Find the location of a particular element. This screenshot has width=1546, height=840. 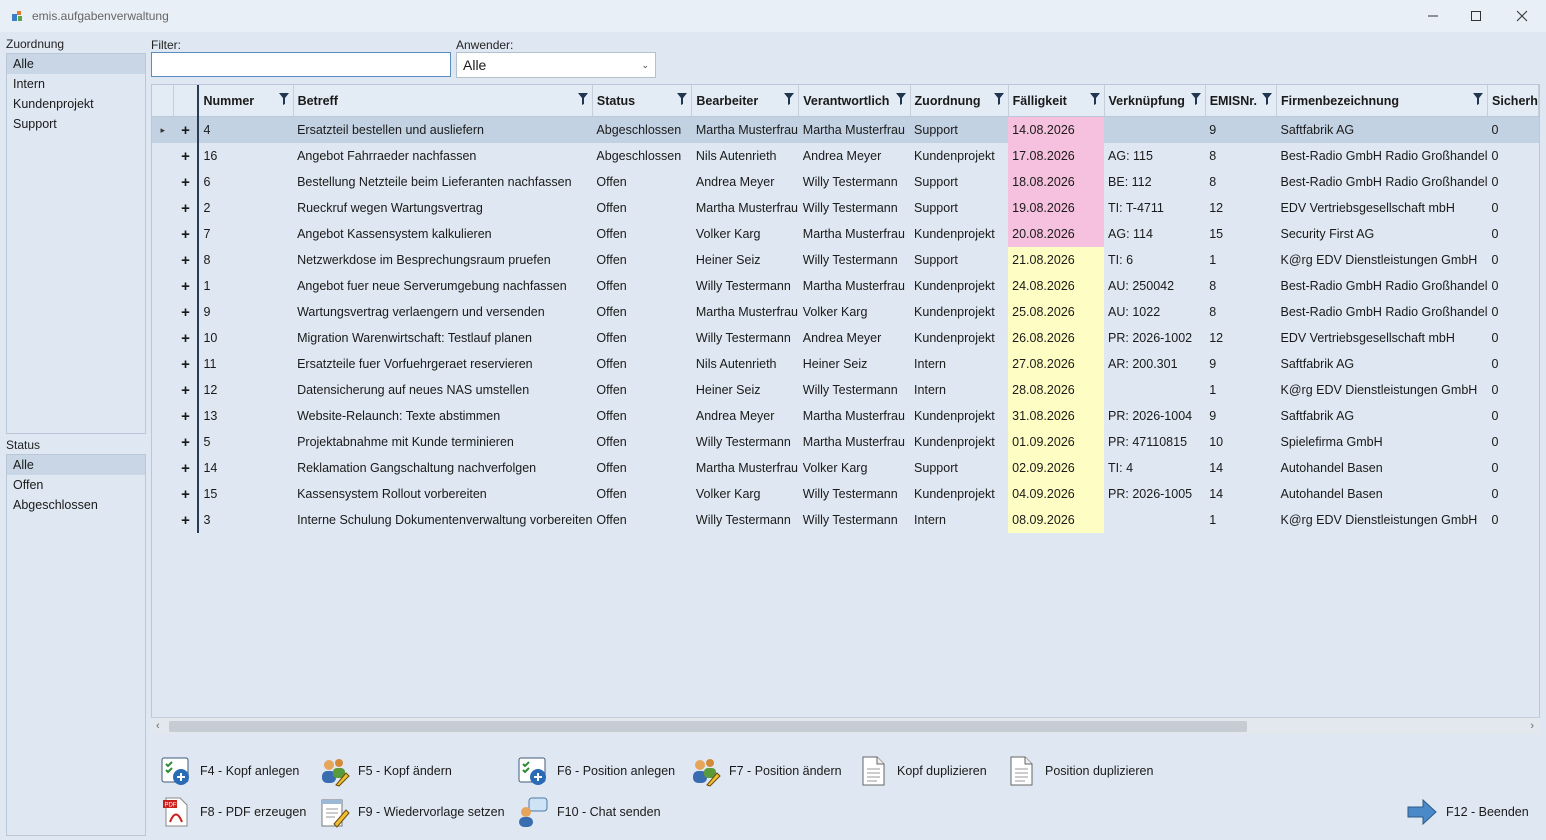

status-item-offen: Offen is located at coordinates (76, 485).